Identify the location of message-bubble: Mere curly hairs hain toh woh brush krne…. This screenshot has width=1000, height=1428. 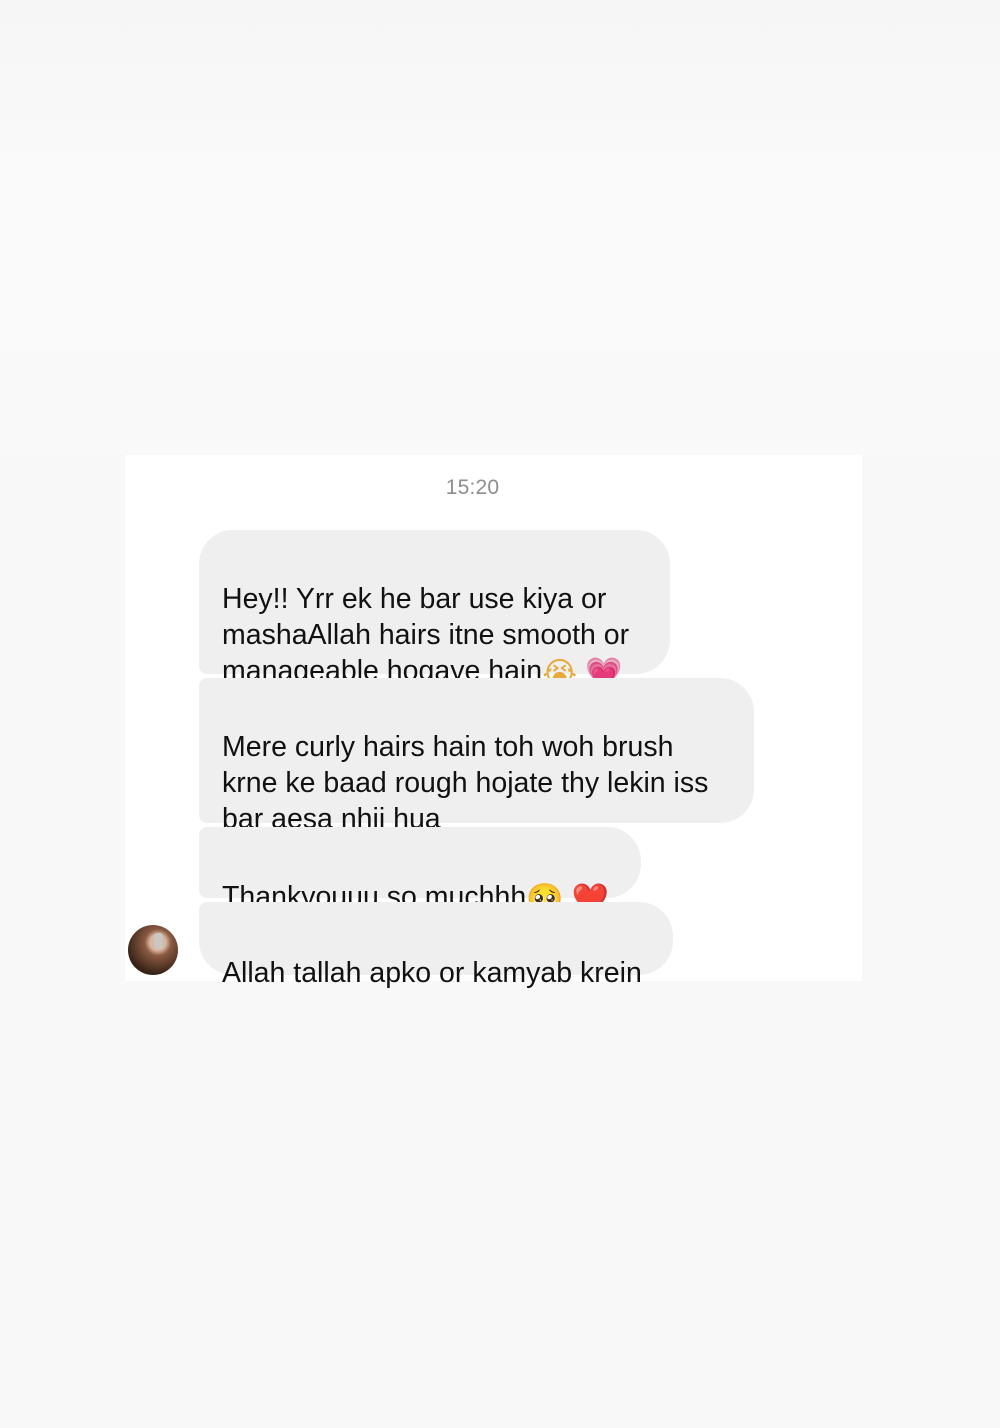
(476, 756).